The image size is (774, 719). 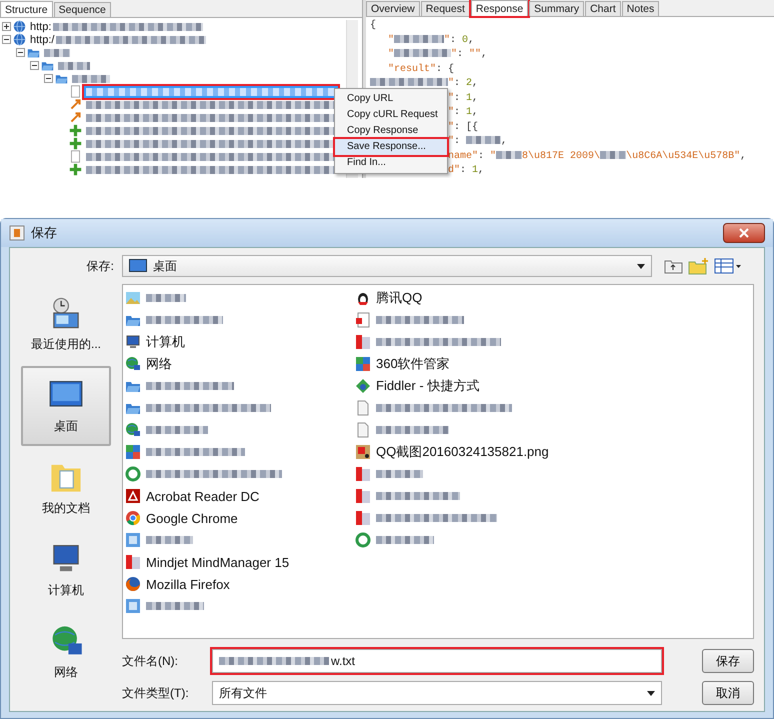 I want to click on node-label: http:, so click(x=41, y=26).